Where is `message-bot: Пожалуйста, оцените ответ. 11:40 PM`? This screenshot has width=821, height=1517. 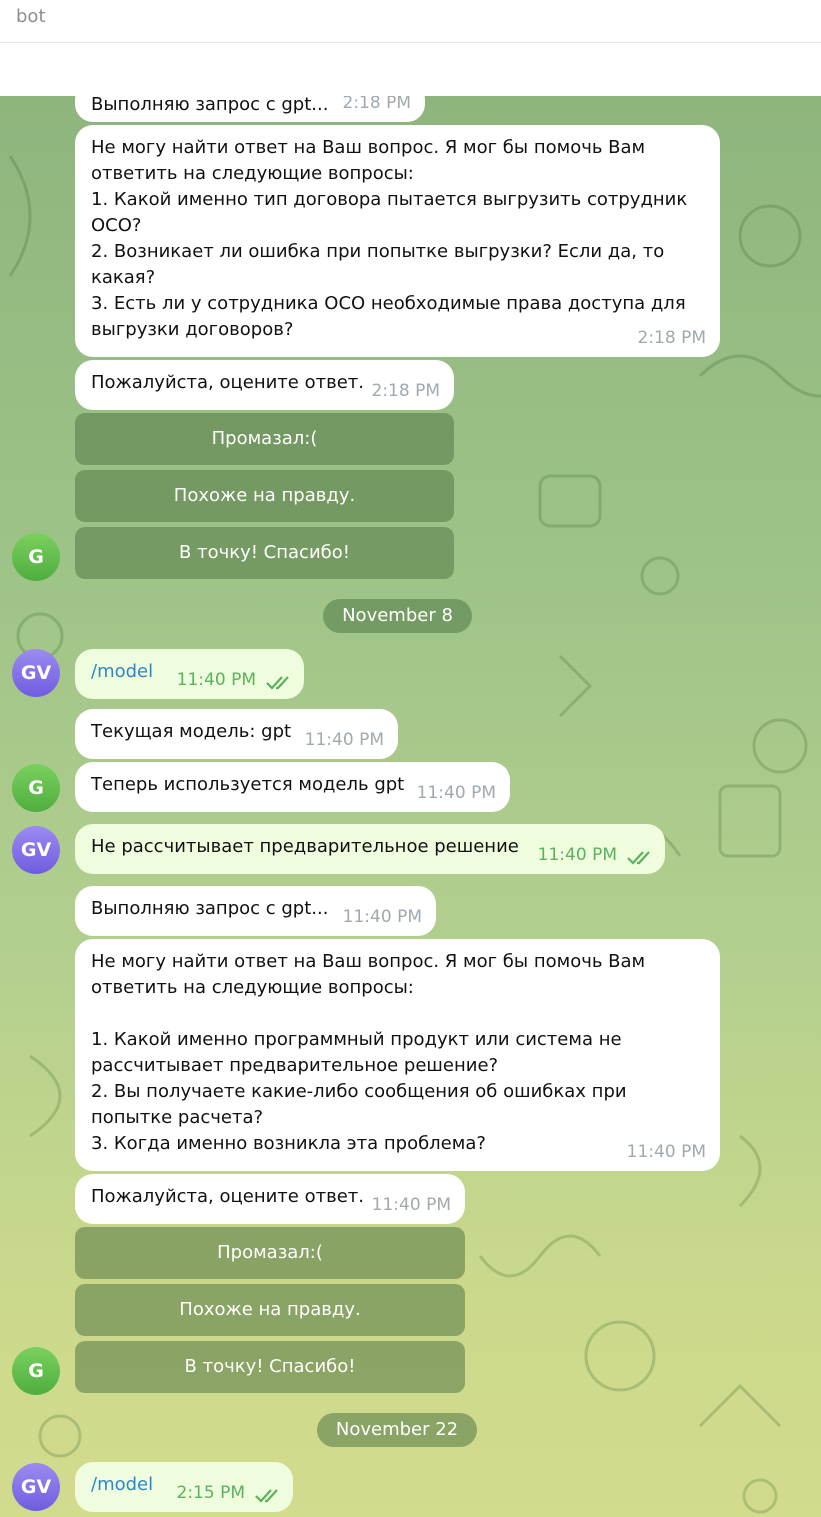
message-bot: Пожалуйста, оцените ответ. 11:40 PM is located at coordinates (270, 1199).